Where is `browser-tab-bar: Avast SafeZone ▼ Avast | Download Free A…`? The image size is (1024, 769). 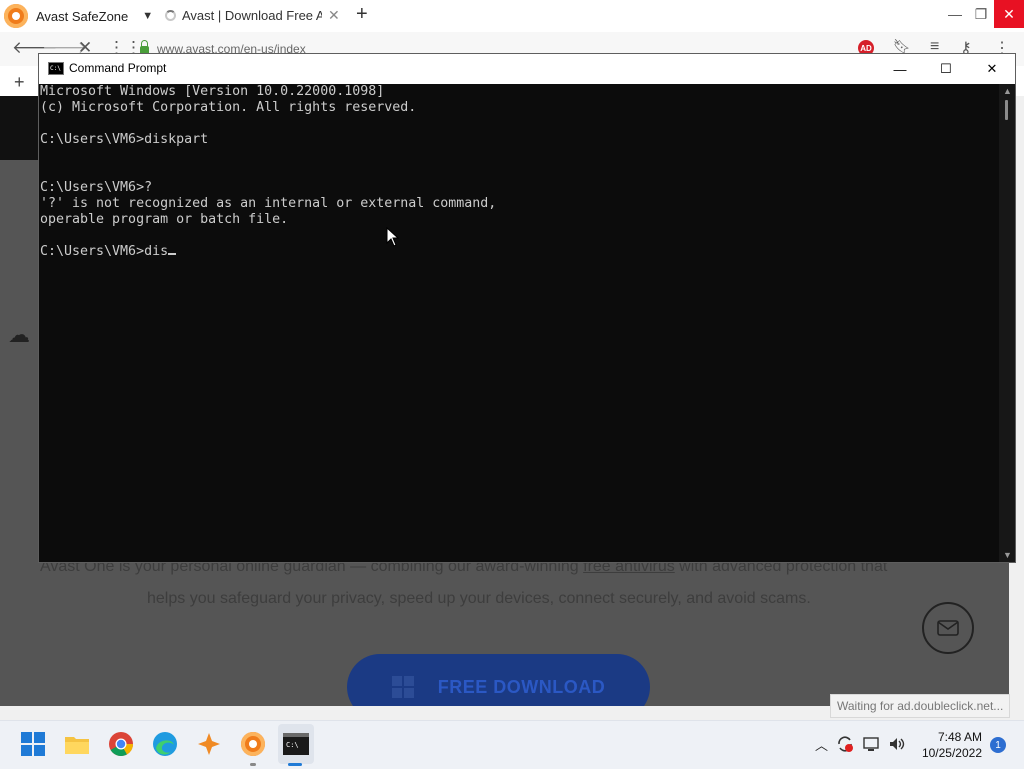
browser-tab-bar: Avast SafeZone ▼ Avast | Download Free A… is located at coordinates (512, 16).